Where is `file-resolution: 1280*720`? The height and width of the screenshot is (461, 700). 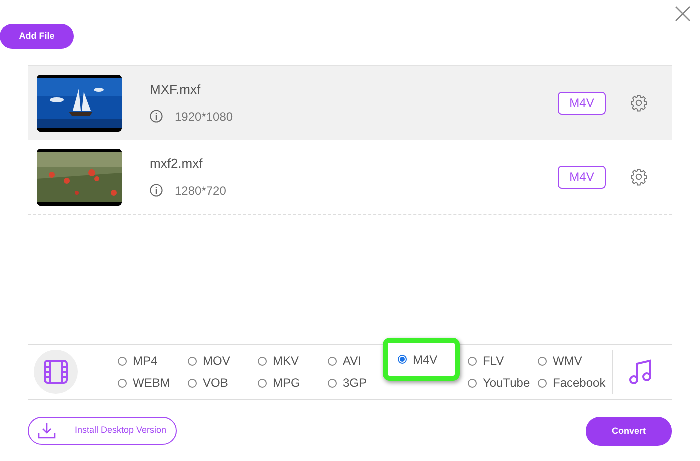 file-resolution: 1280*720 is located at coordinates (200, 191).